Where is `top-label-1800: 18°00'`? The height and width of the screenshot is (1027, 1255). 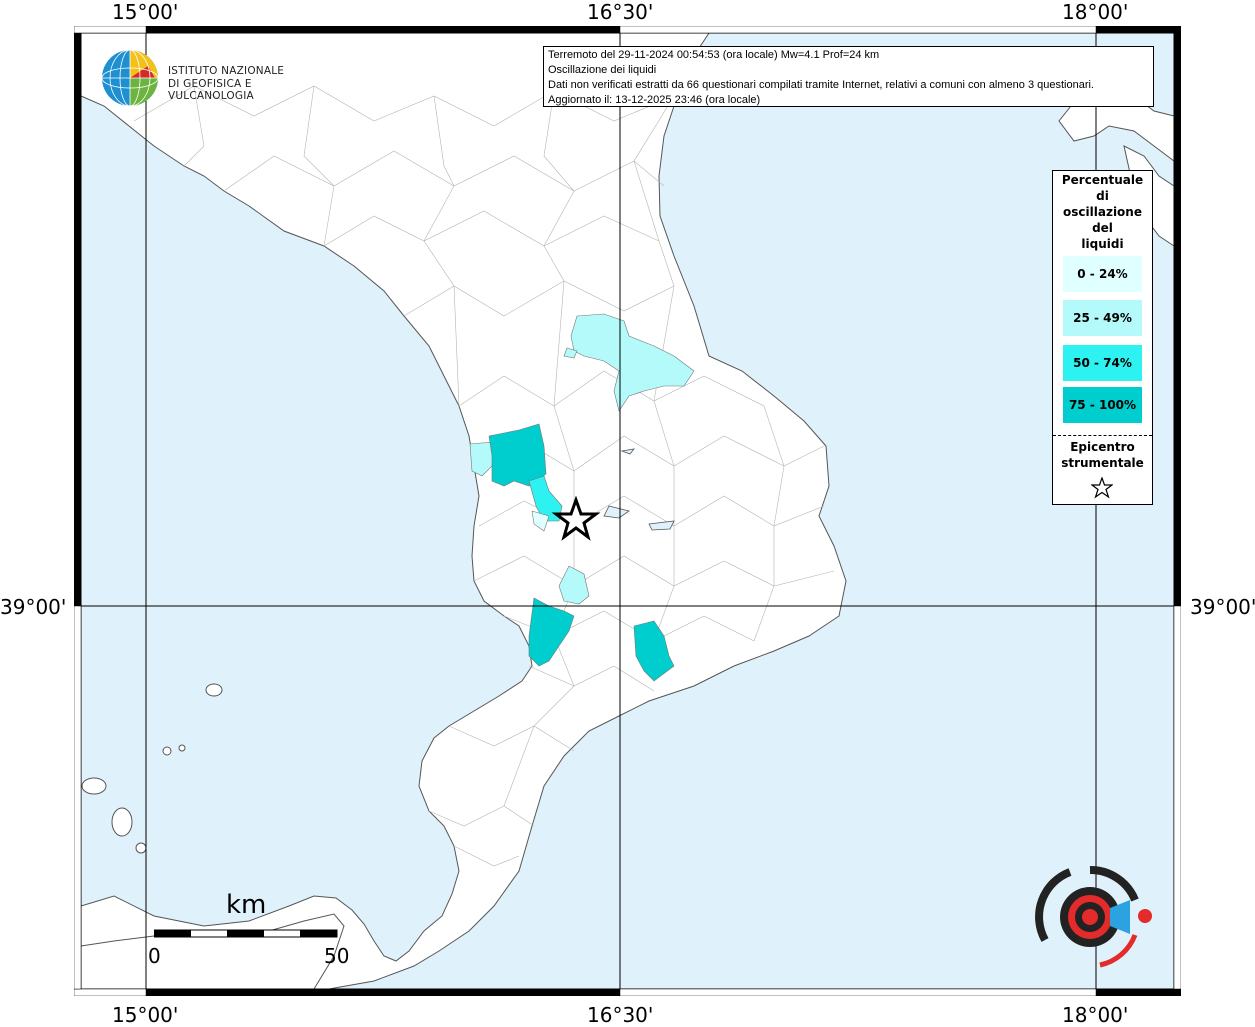
top-label-1800: 18°00' is located at coordinates (1095, 12).